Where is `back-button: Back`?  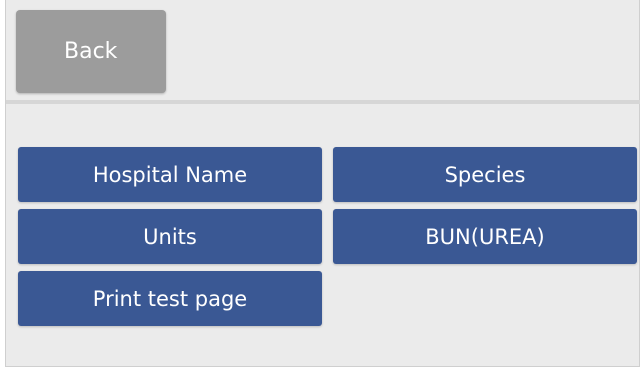
back-button: Back is located at coordinates (91, 51).